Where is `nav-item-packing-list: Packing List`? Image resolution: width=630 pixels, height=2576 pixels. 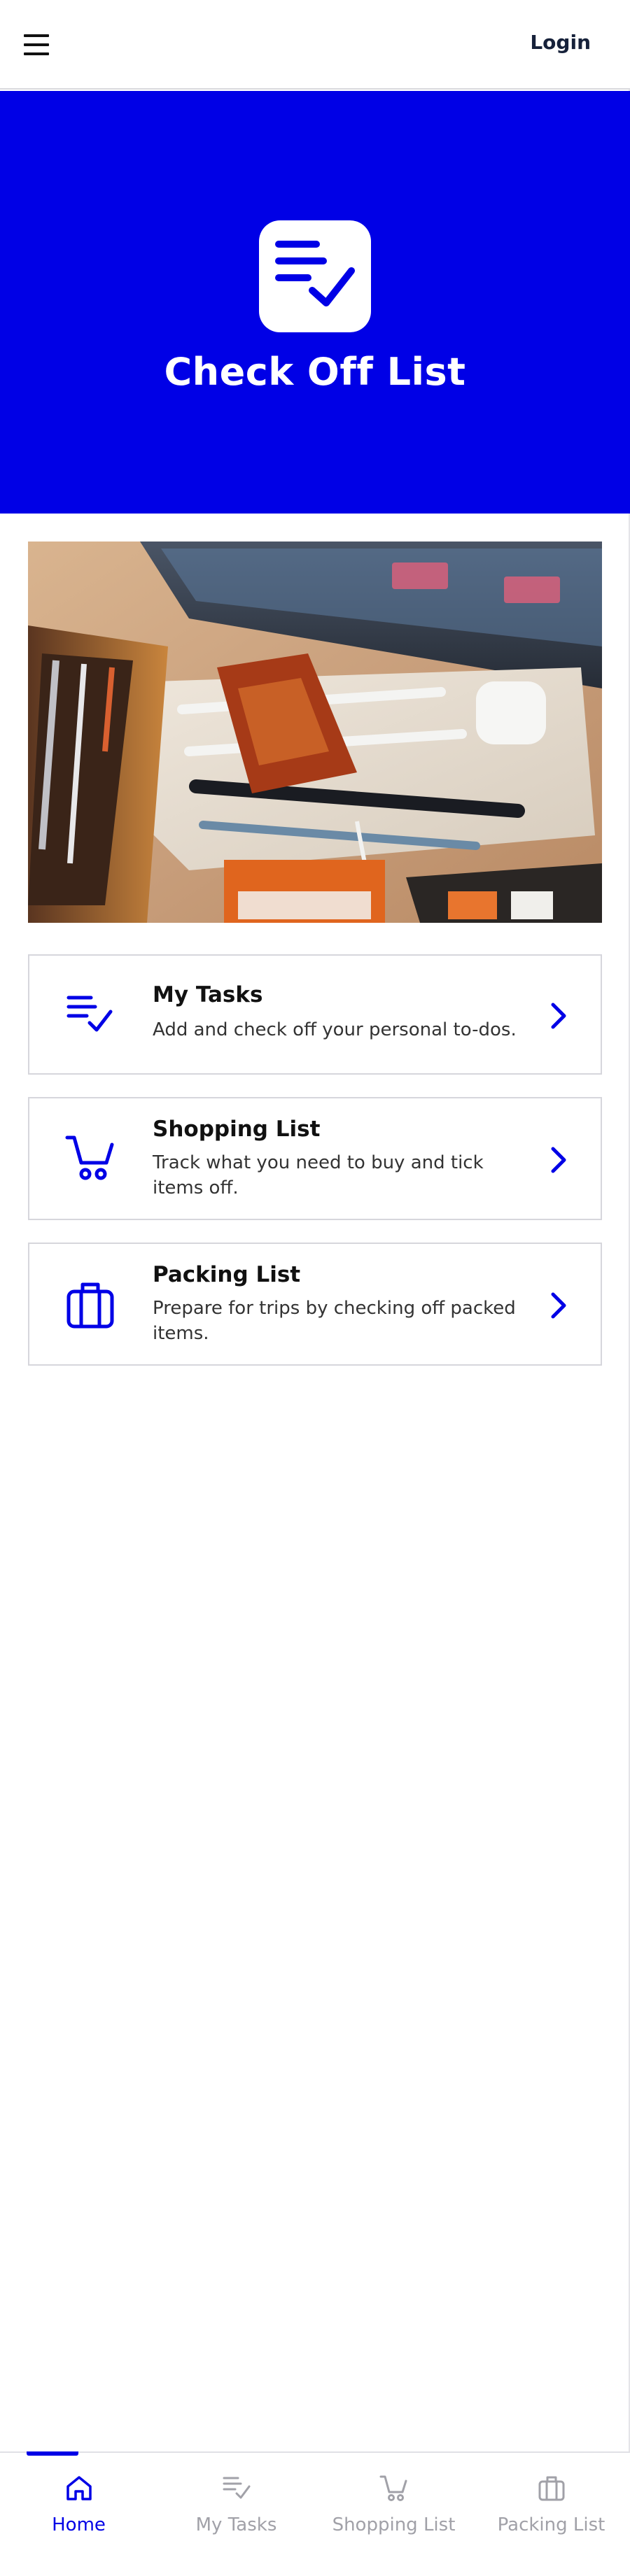 nav-item-packing-list: Packing List is located at coordinates (551, 2514).